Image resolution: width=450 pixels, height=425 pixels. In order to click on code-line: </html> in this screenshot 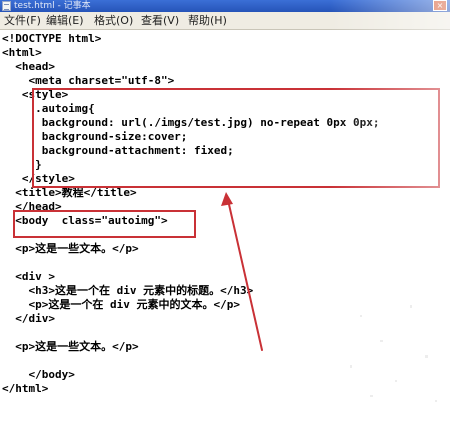, I will do `click(25, 388)`.